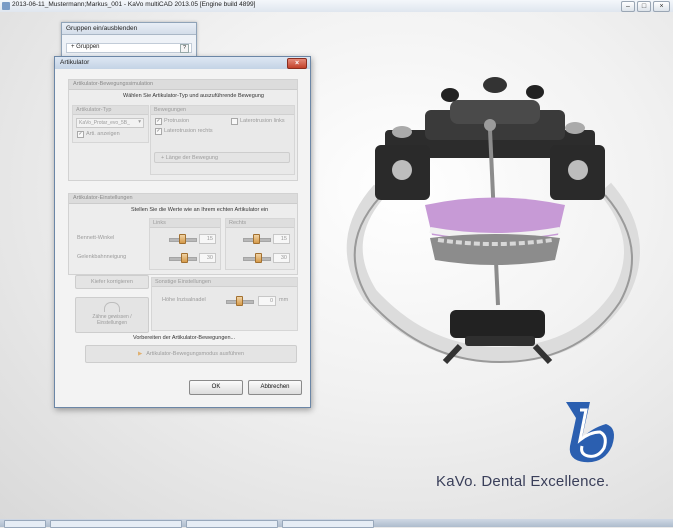  What do you see at coordinates (262, 121) in the screenshot?
I see `laterotrusion-left-label: Laterotrusion links` at bounding box center [262, 121].